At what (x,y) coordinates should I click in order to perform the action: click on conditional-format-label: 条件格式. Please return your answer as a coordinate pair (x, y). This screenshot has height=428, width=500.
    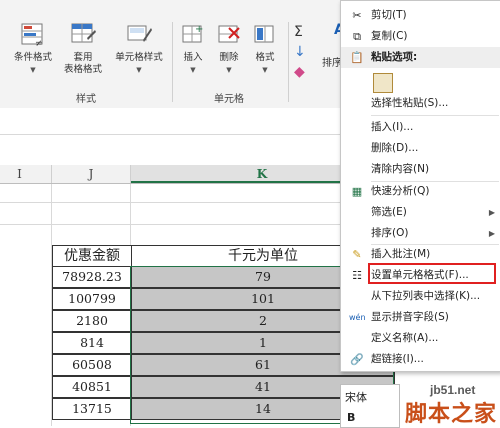
    Looking at the image, I should click on (32, 57).